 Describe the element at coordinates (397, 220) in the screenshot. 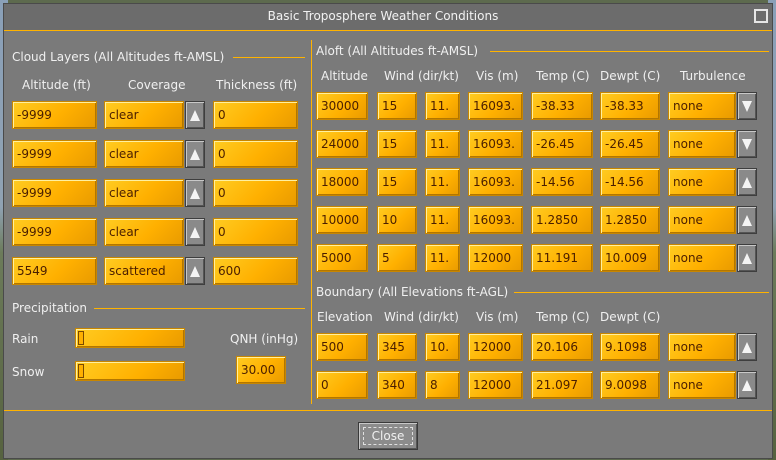

I see `aloft-wind-dir-field: 10` at that location.